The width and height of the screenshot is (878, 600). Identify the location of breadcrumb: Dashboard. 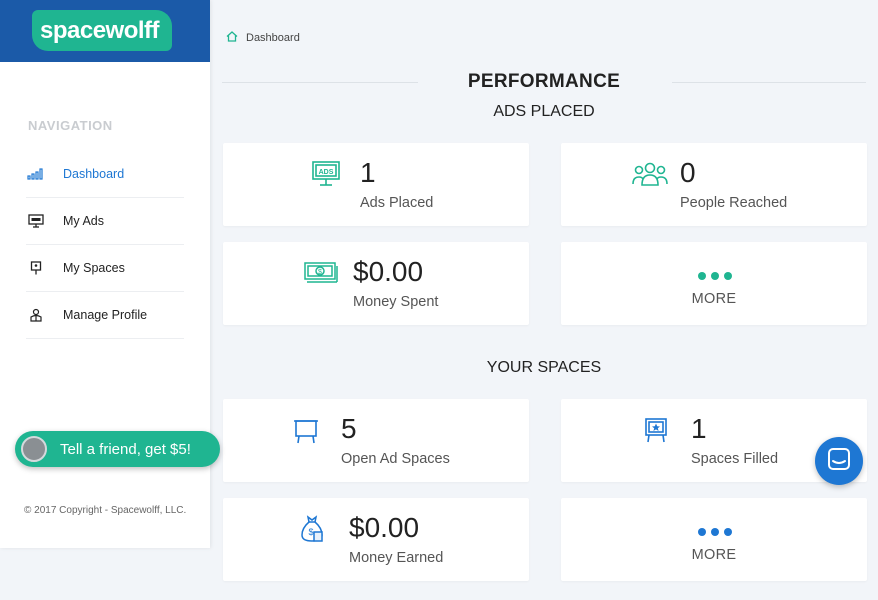
(263, 38).